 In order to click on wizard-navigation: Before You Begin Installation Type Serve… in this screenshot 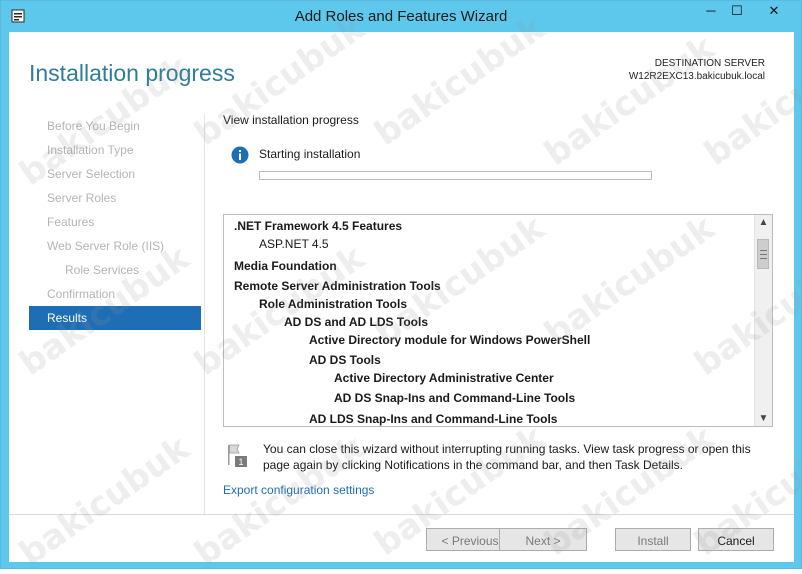, I will do `click(115, 222)`.